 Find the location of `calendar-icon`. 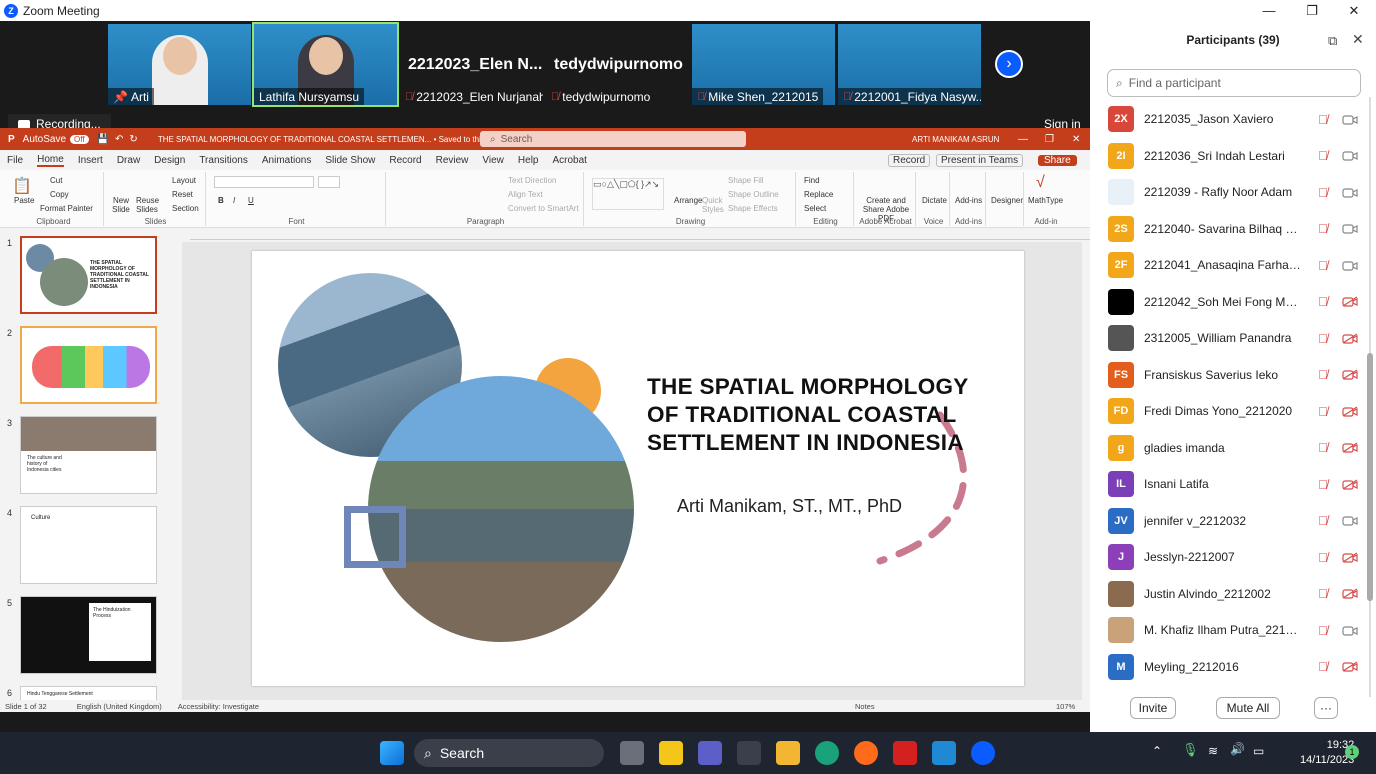

calendar-icon is located at coordinates (749, 753).